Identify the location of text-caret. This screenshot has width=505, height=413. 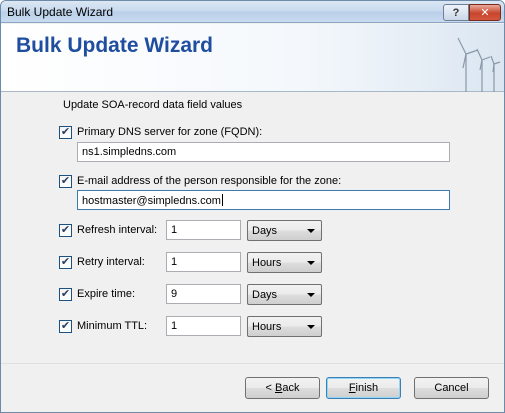
(222, 200).